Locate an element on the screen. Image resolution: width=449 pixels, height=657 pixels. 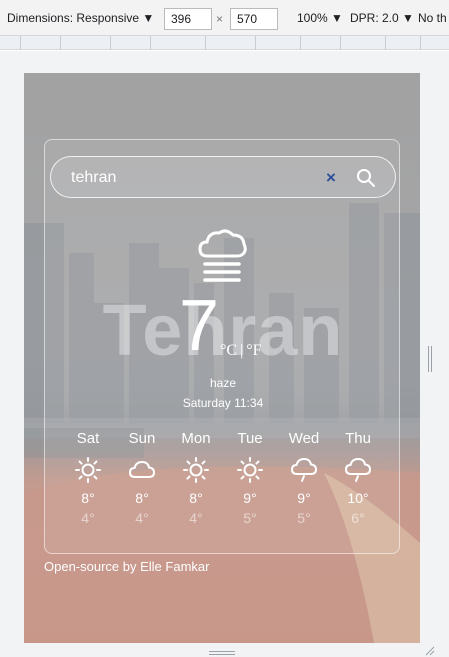
day-name: Sun is located at coordinates (142, 438).